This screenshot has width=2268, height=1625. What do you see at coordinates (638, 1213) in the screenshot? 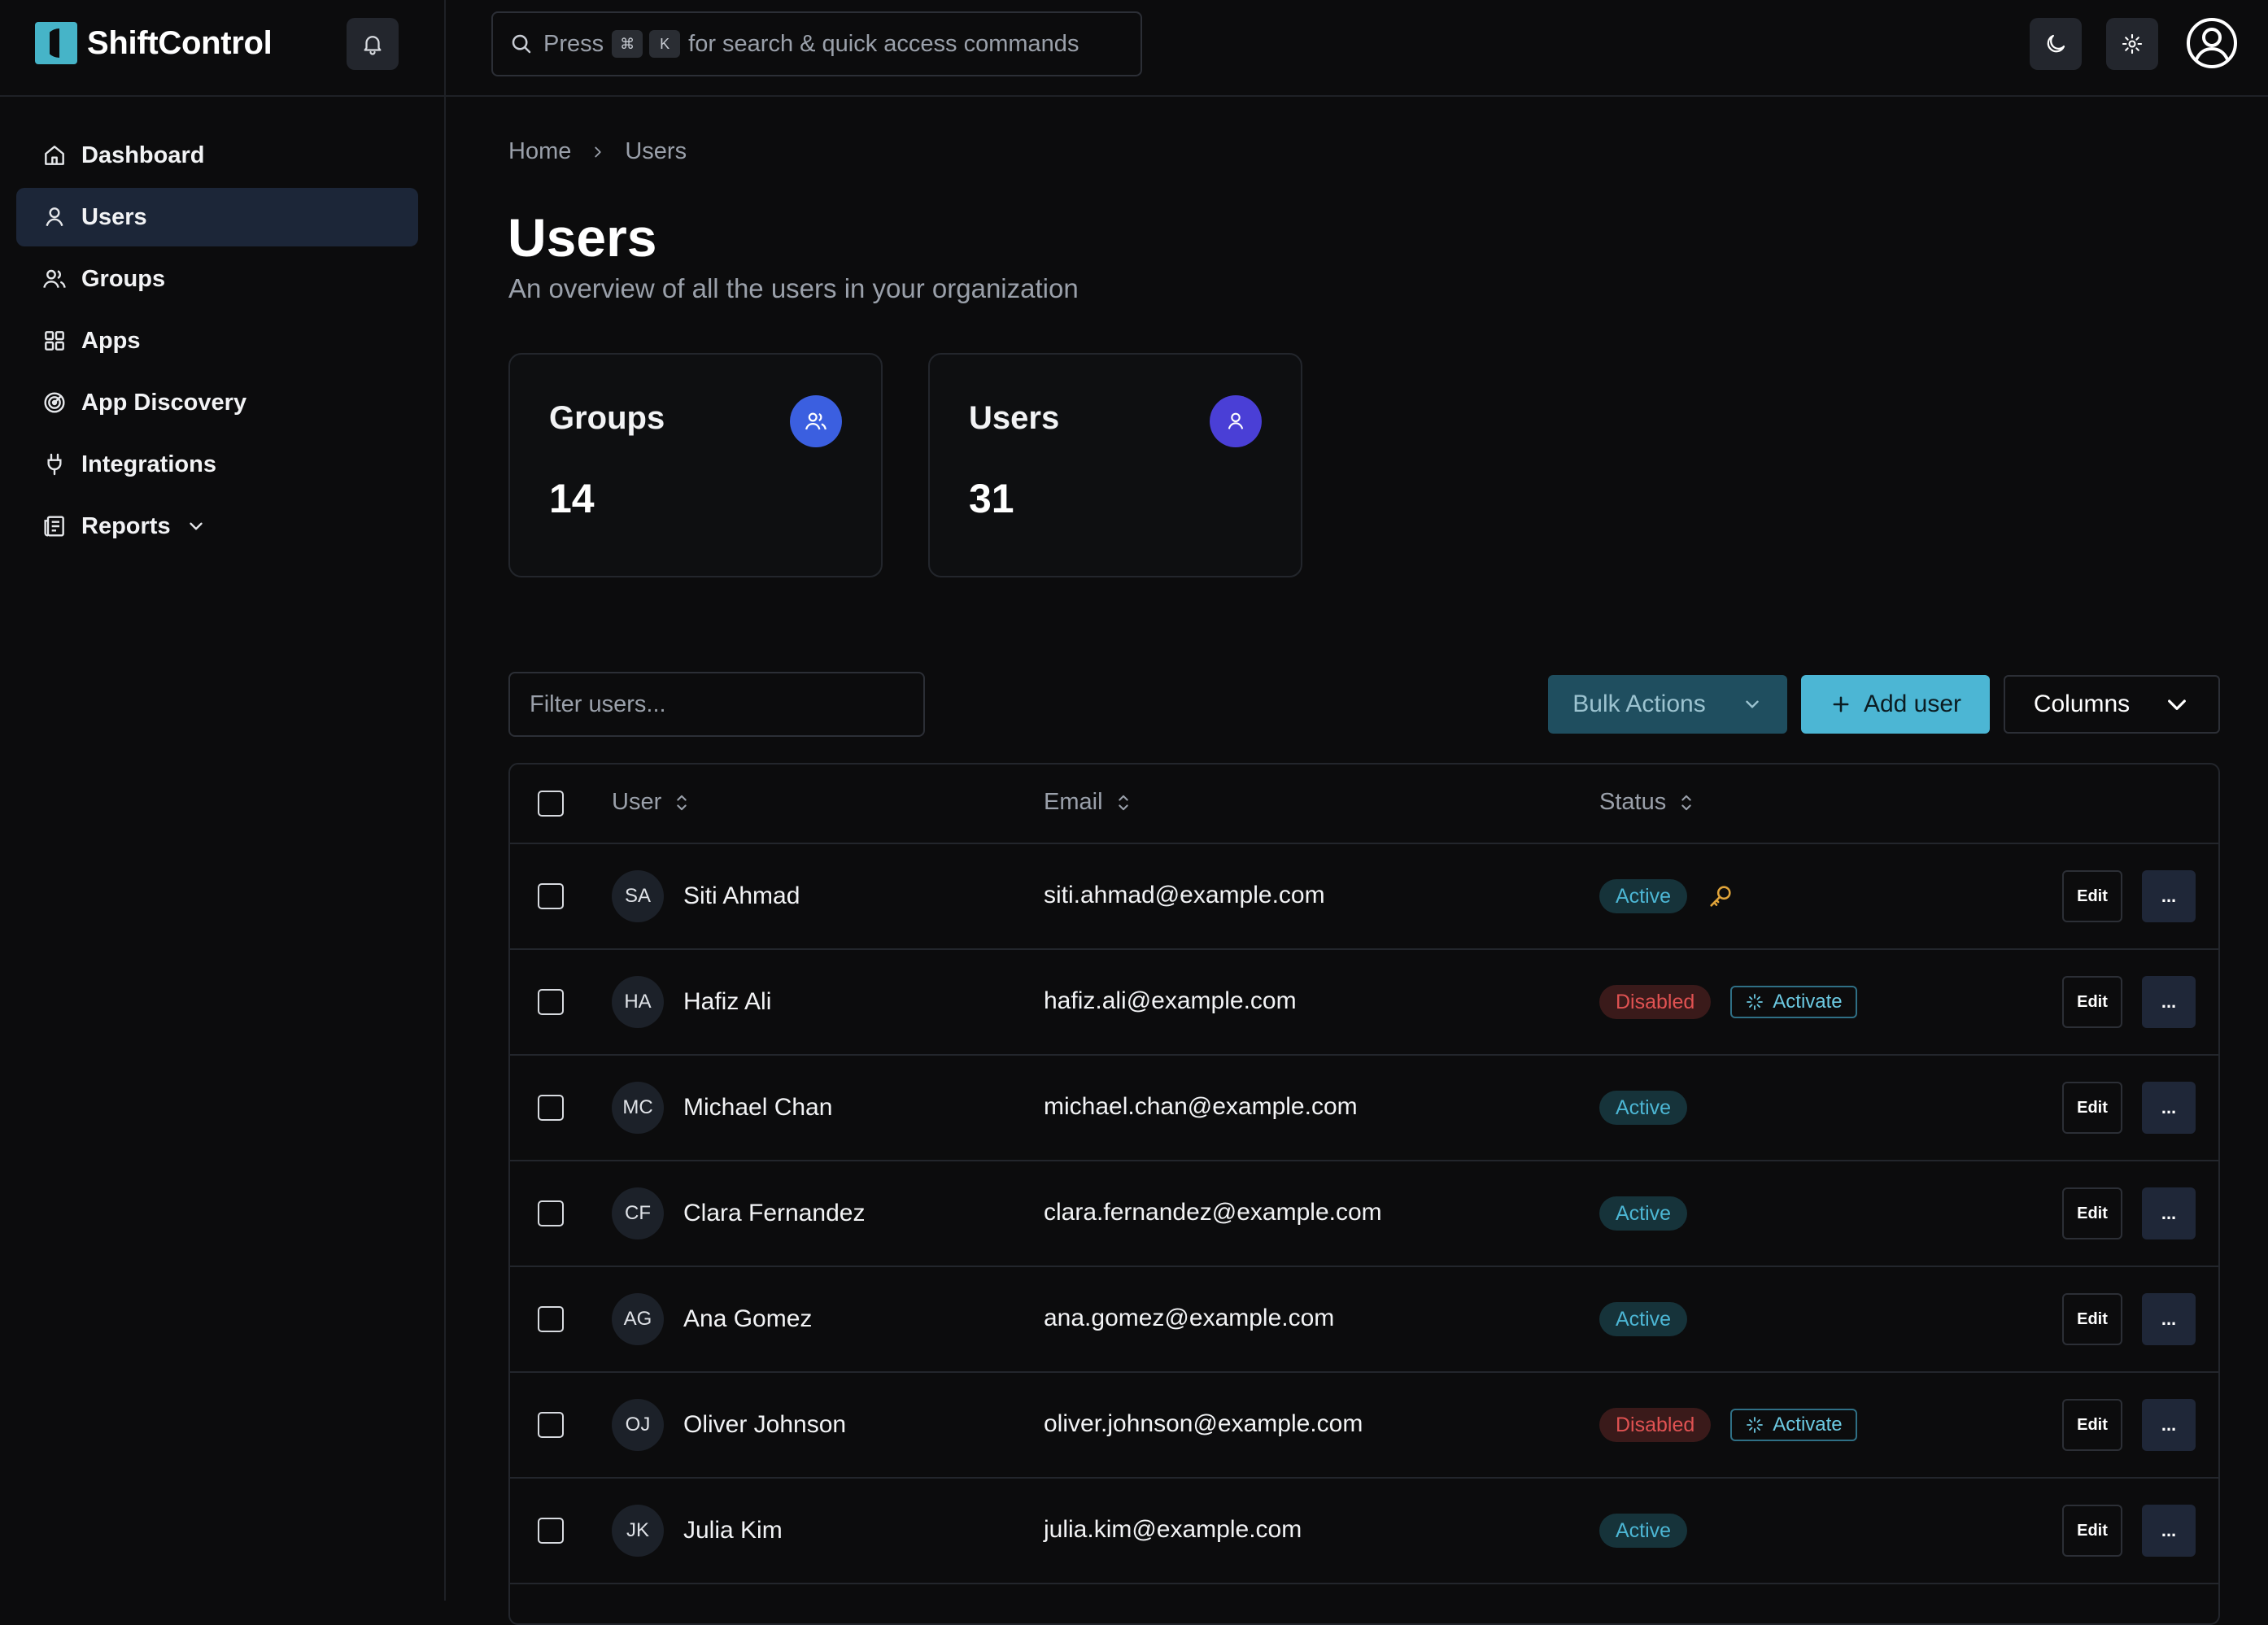
I see `avatar: CF` at bounding box center [638, 1213].